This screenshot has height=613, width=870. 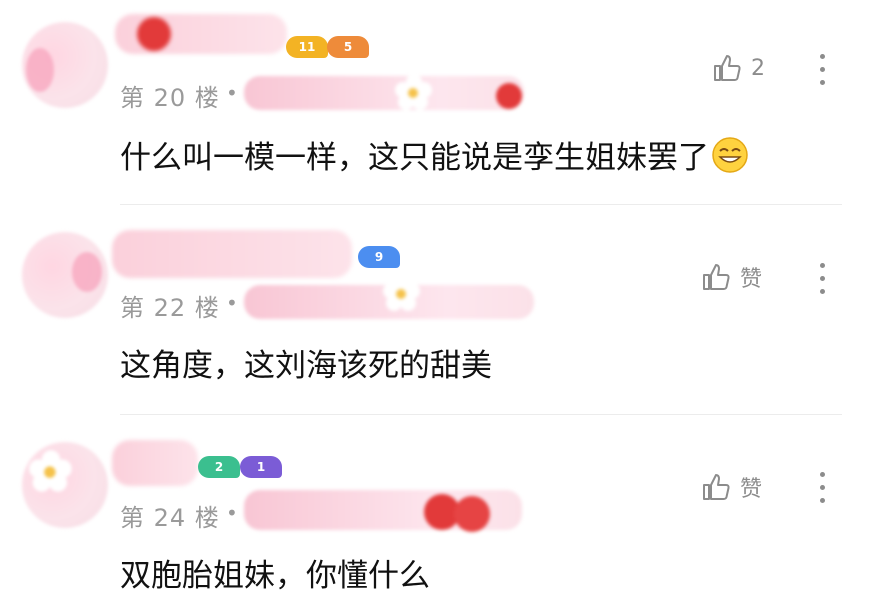 I want to click on like-count: 2, so click(x=758, y=68).